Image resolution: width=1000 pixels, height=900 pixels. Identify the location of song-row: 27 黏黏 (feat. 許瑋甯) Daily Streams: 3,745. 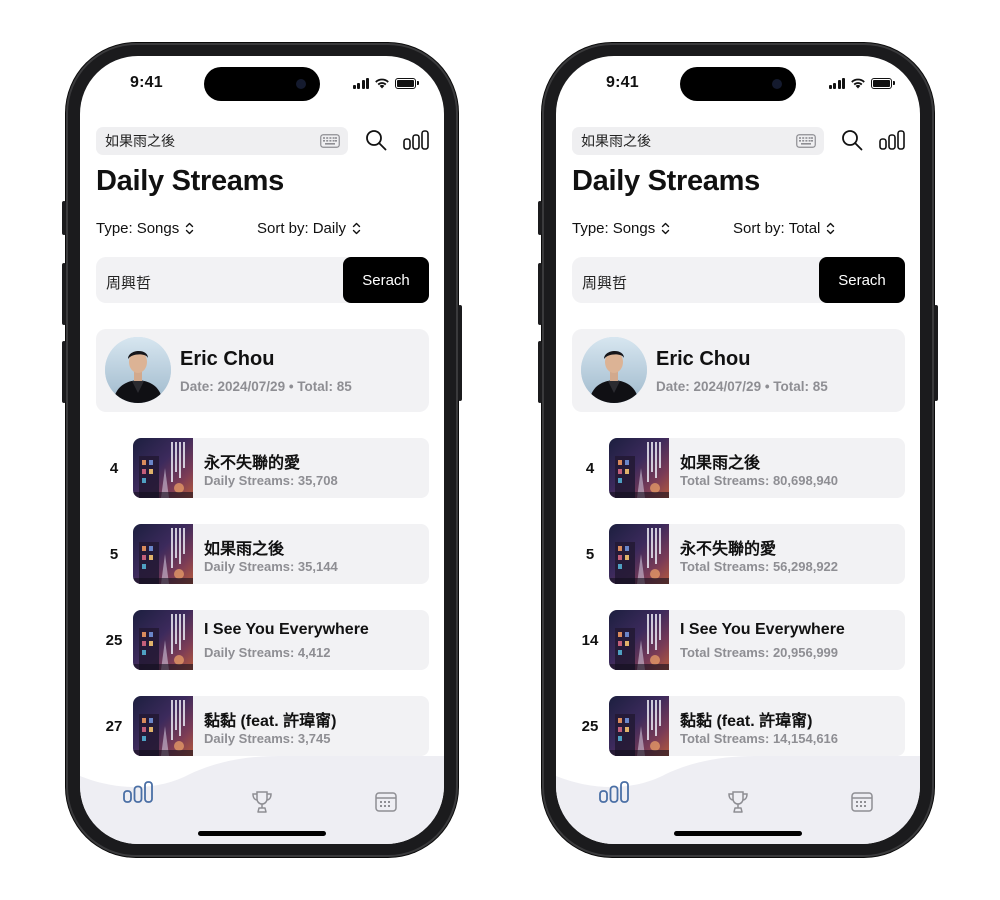
(262, 726).